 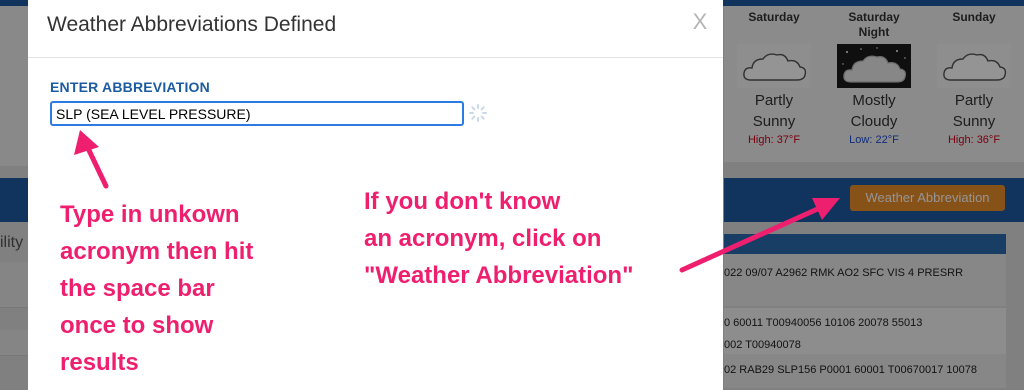 What do you see at coordinates (130, 87) in the screenshot?
I see `abbreviation-label: ENTER ABBREVIATION` at bounding box center [130, 87].